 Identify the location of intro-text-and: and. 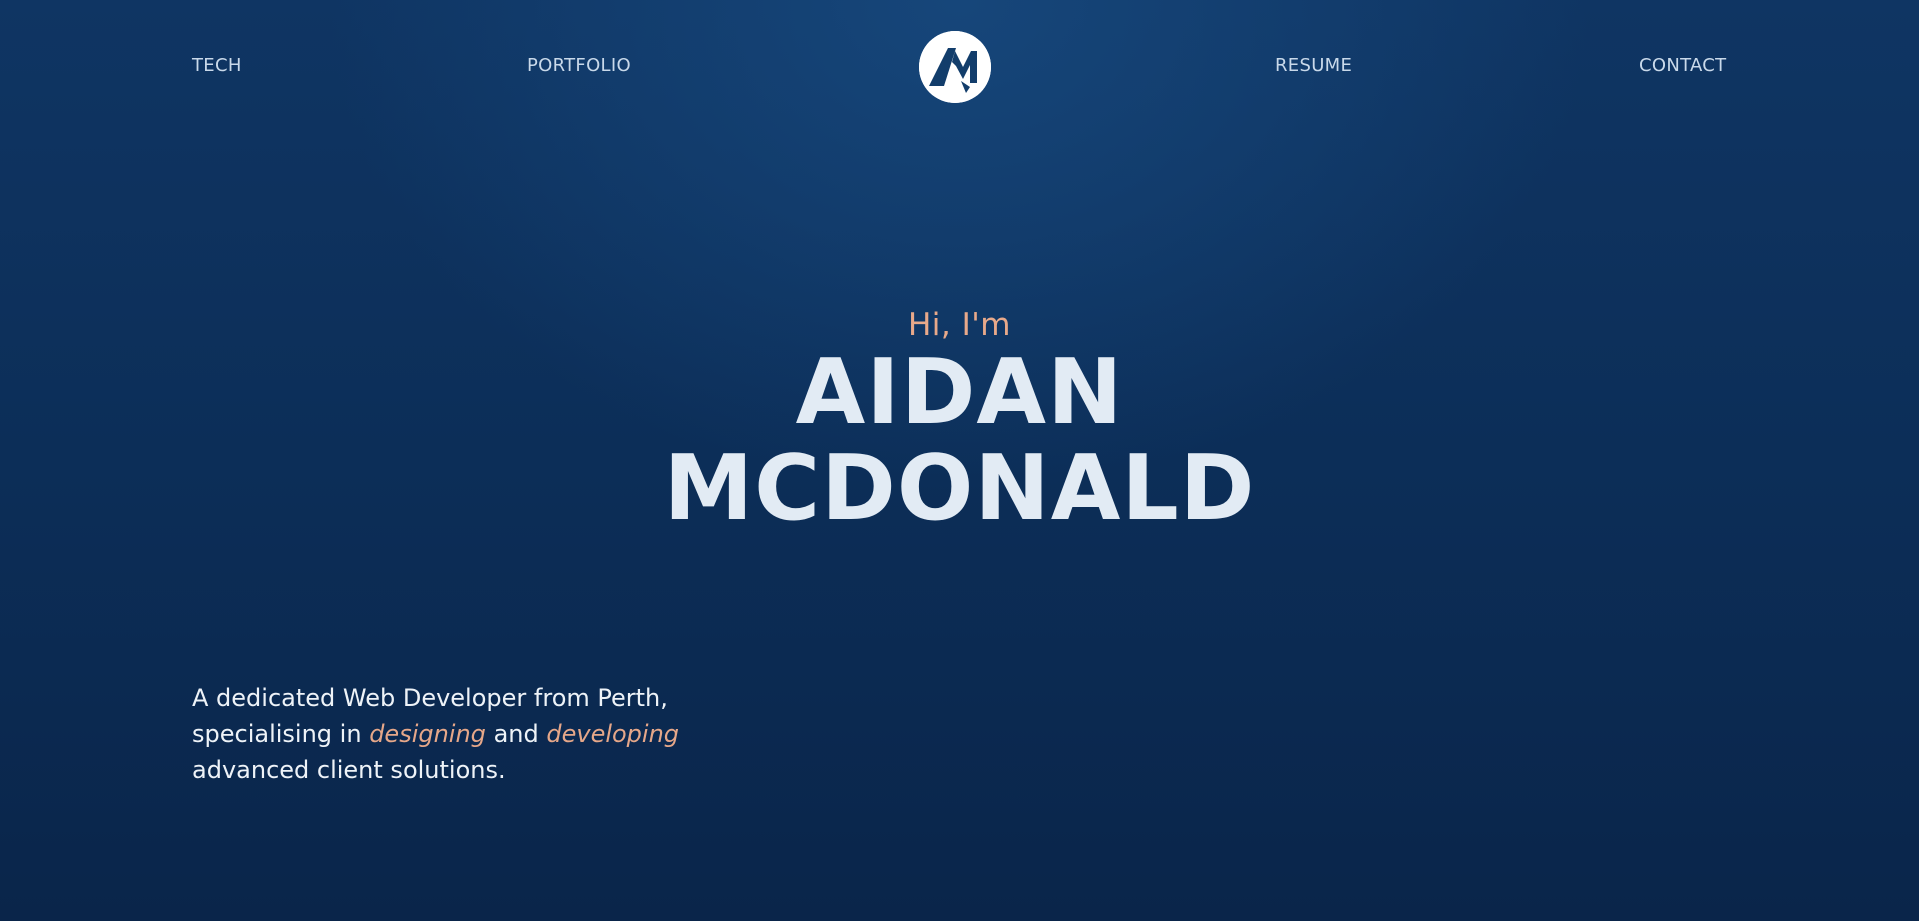
(516, 734).